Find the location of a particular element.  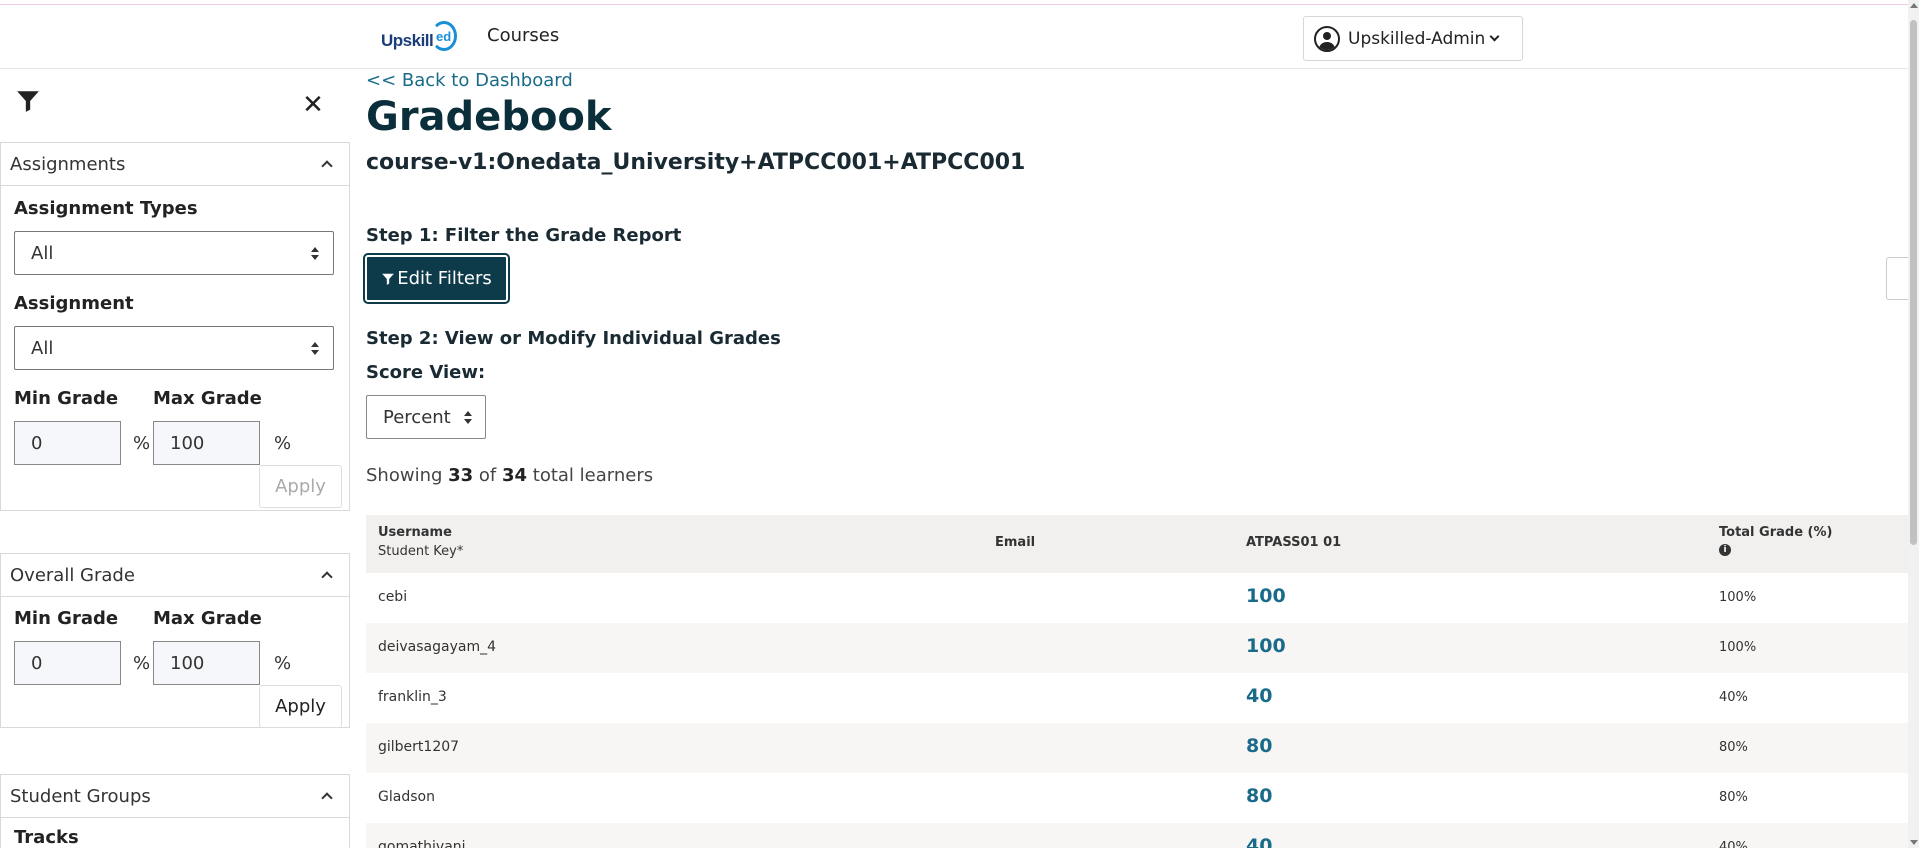

edit-filters-button: Edit Filters is located at coordinates (436, 278).